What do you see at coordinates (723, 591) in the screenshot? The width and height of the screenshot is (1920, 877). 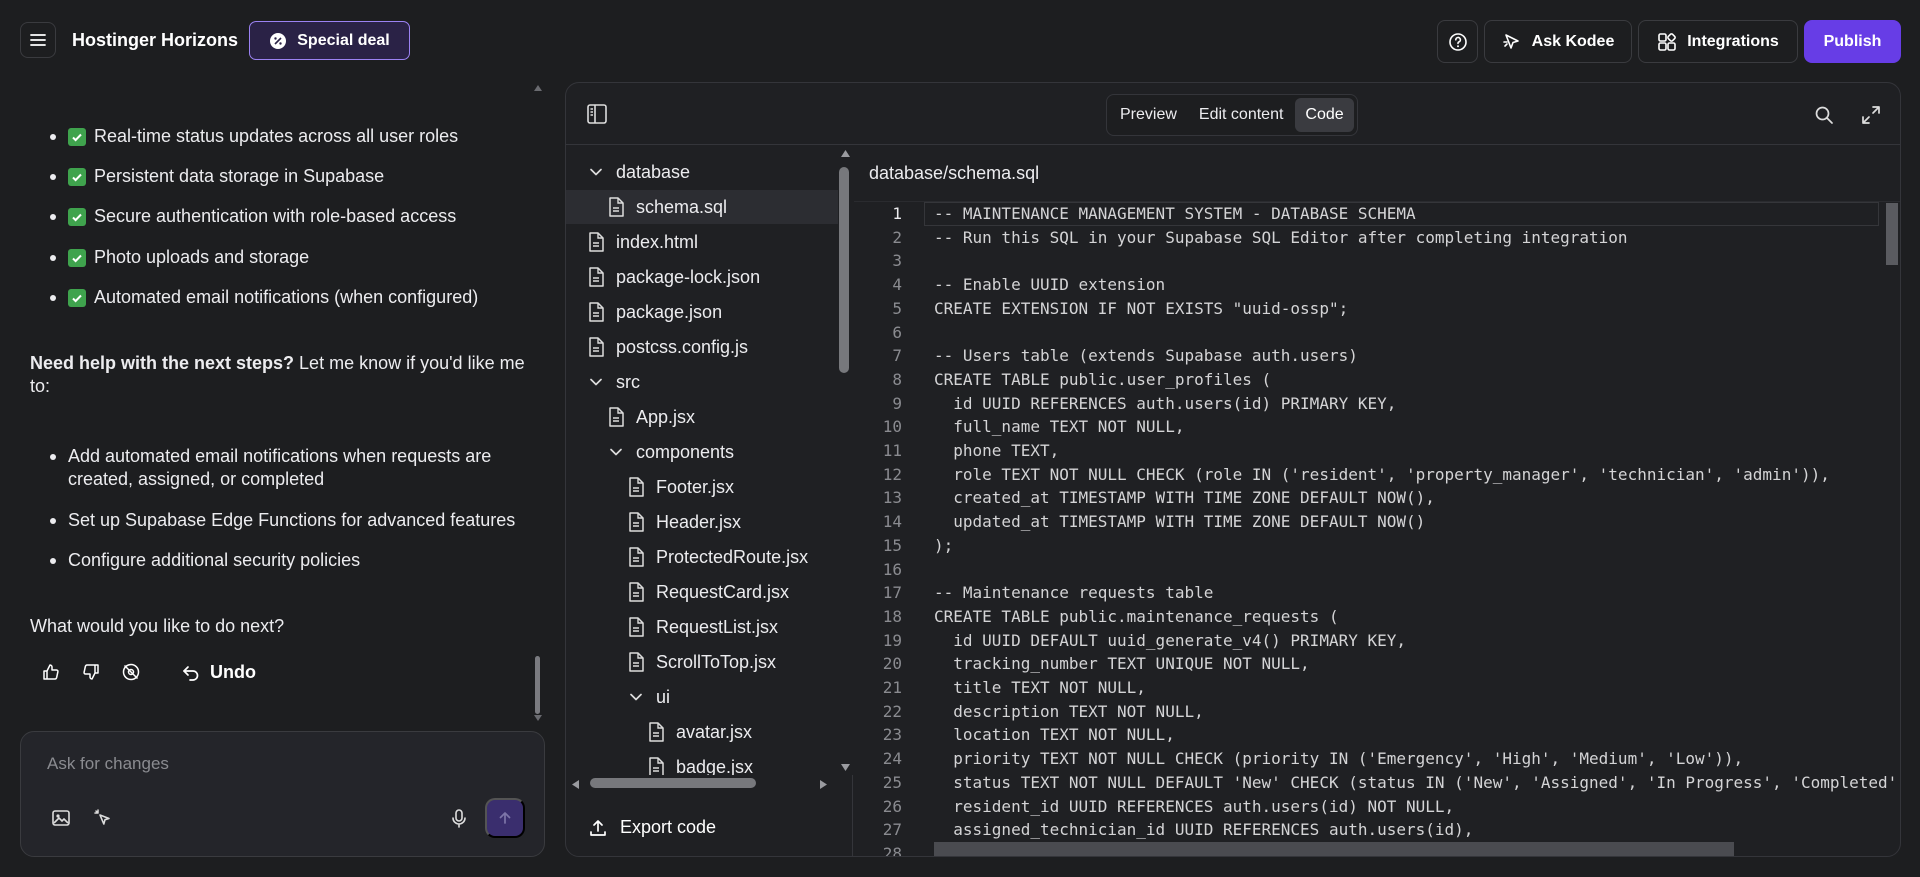 I see `tree-item-label: RequestCard.jsx` at bounding box center [723, 591].